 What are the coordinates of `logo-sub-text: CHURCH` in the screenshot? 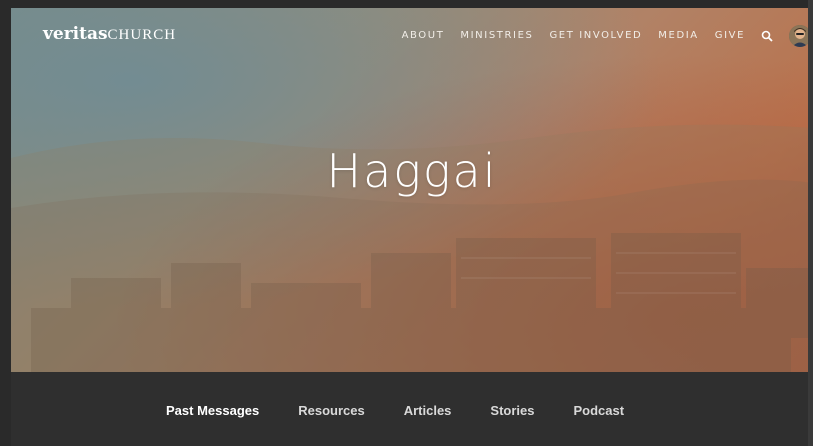 It's located at (142, 35).